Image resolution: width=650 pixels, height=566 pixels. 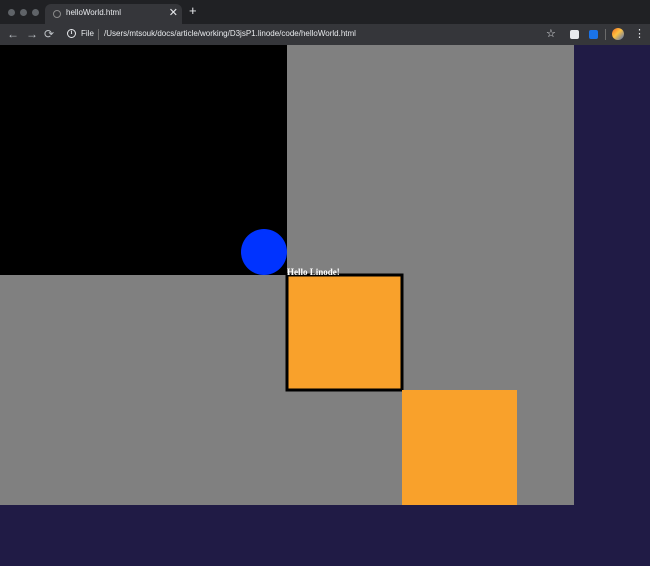 I want to click on tab-hello-world: helloWorld.html ✕, so click(x=113, y=14).